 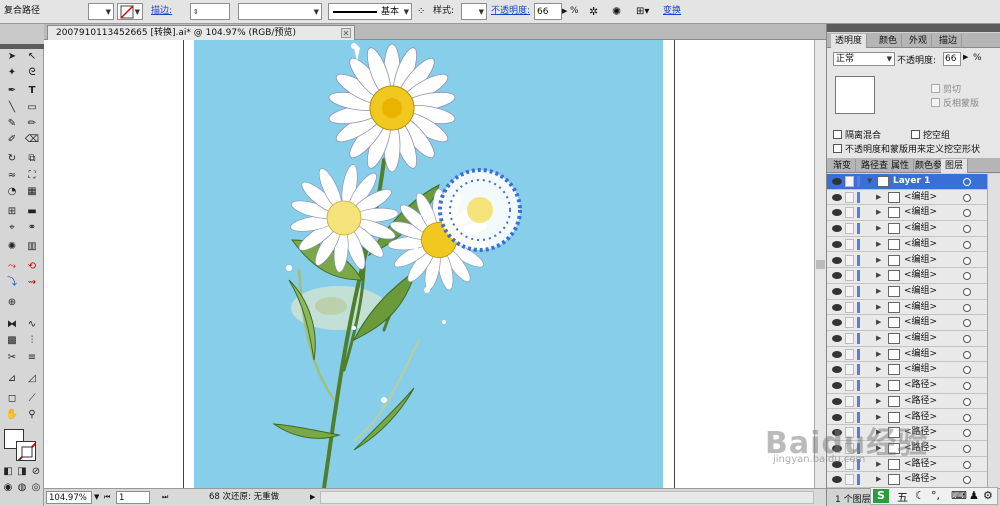 What do you see at coordinates (12, 228) in the screenshot?
I see `eyedropper-icon: ⌖` at bounding box center [12, 228].